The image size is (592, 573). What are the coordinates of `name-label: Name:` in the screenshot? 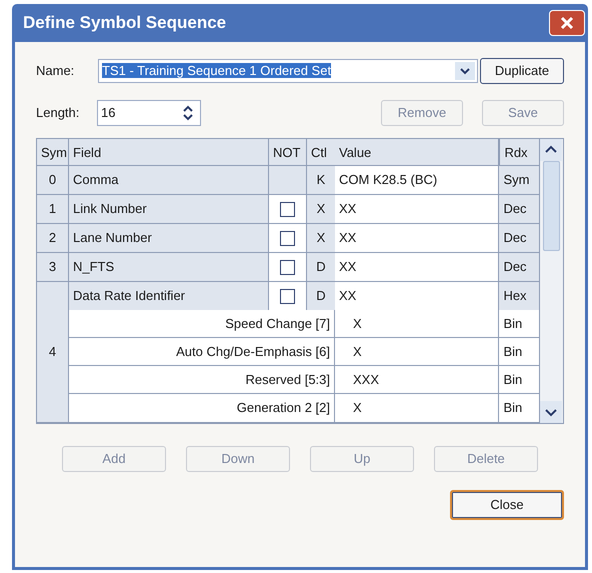 It's located at (56, 71).